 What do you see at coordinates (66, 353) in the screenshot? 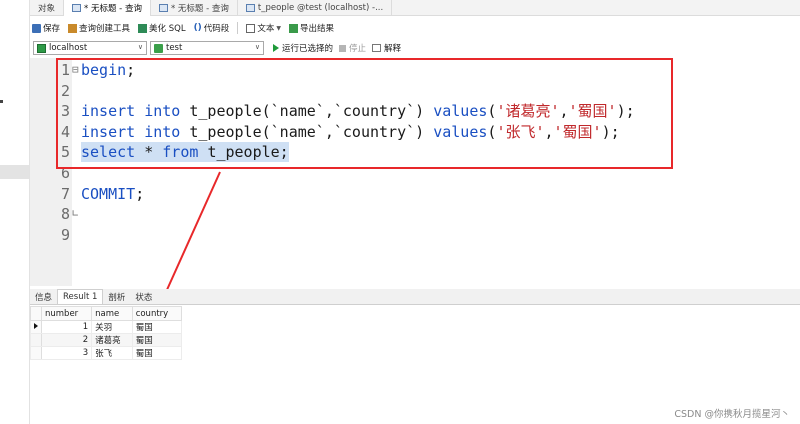
I see `cell-number: 3` at bounding box center [66, 353].